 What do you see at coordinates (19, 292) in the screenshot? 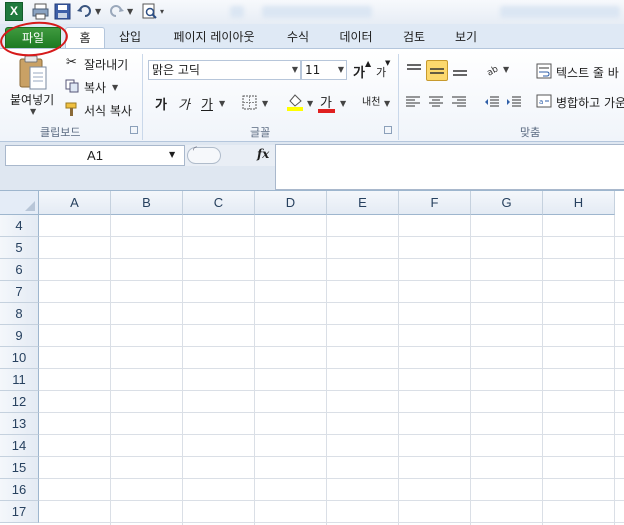
I see `row-header-7: 7` at bounding box center [19, 292].